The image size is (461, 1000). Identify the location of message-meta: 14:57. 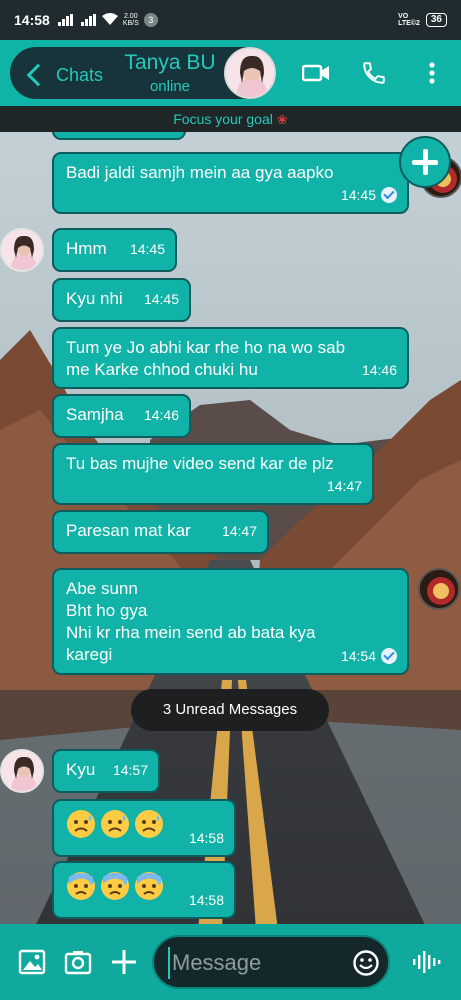
(130, 770).